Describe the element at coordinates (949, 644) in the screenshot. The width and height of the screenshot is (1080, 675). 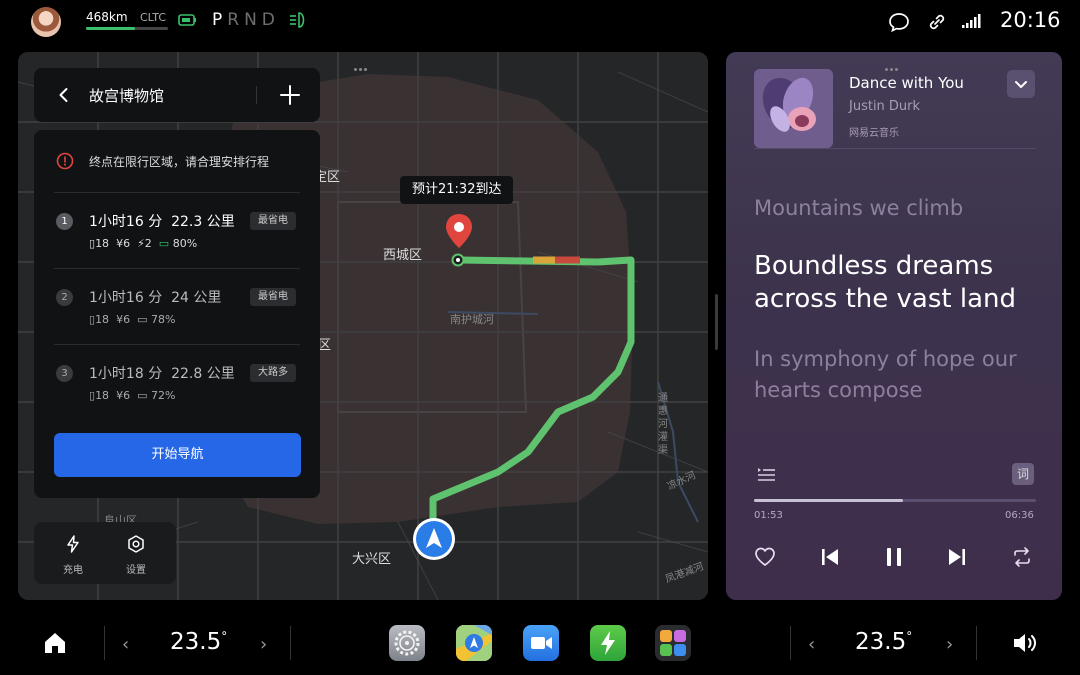
I see `temp-right-increase-button: ›` at that location.